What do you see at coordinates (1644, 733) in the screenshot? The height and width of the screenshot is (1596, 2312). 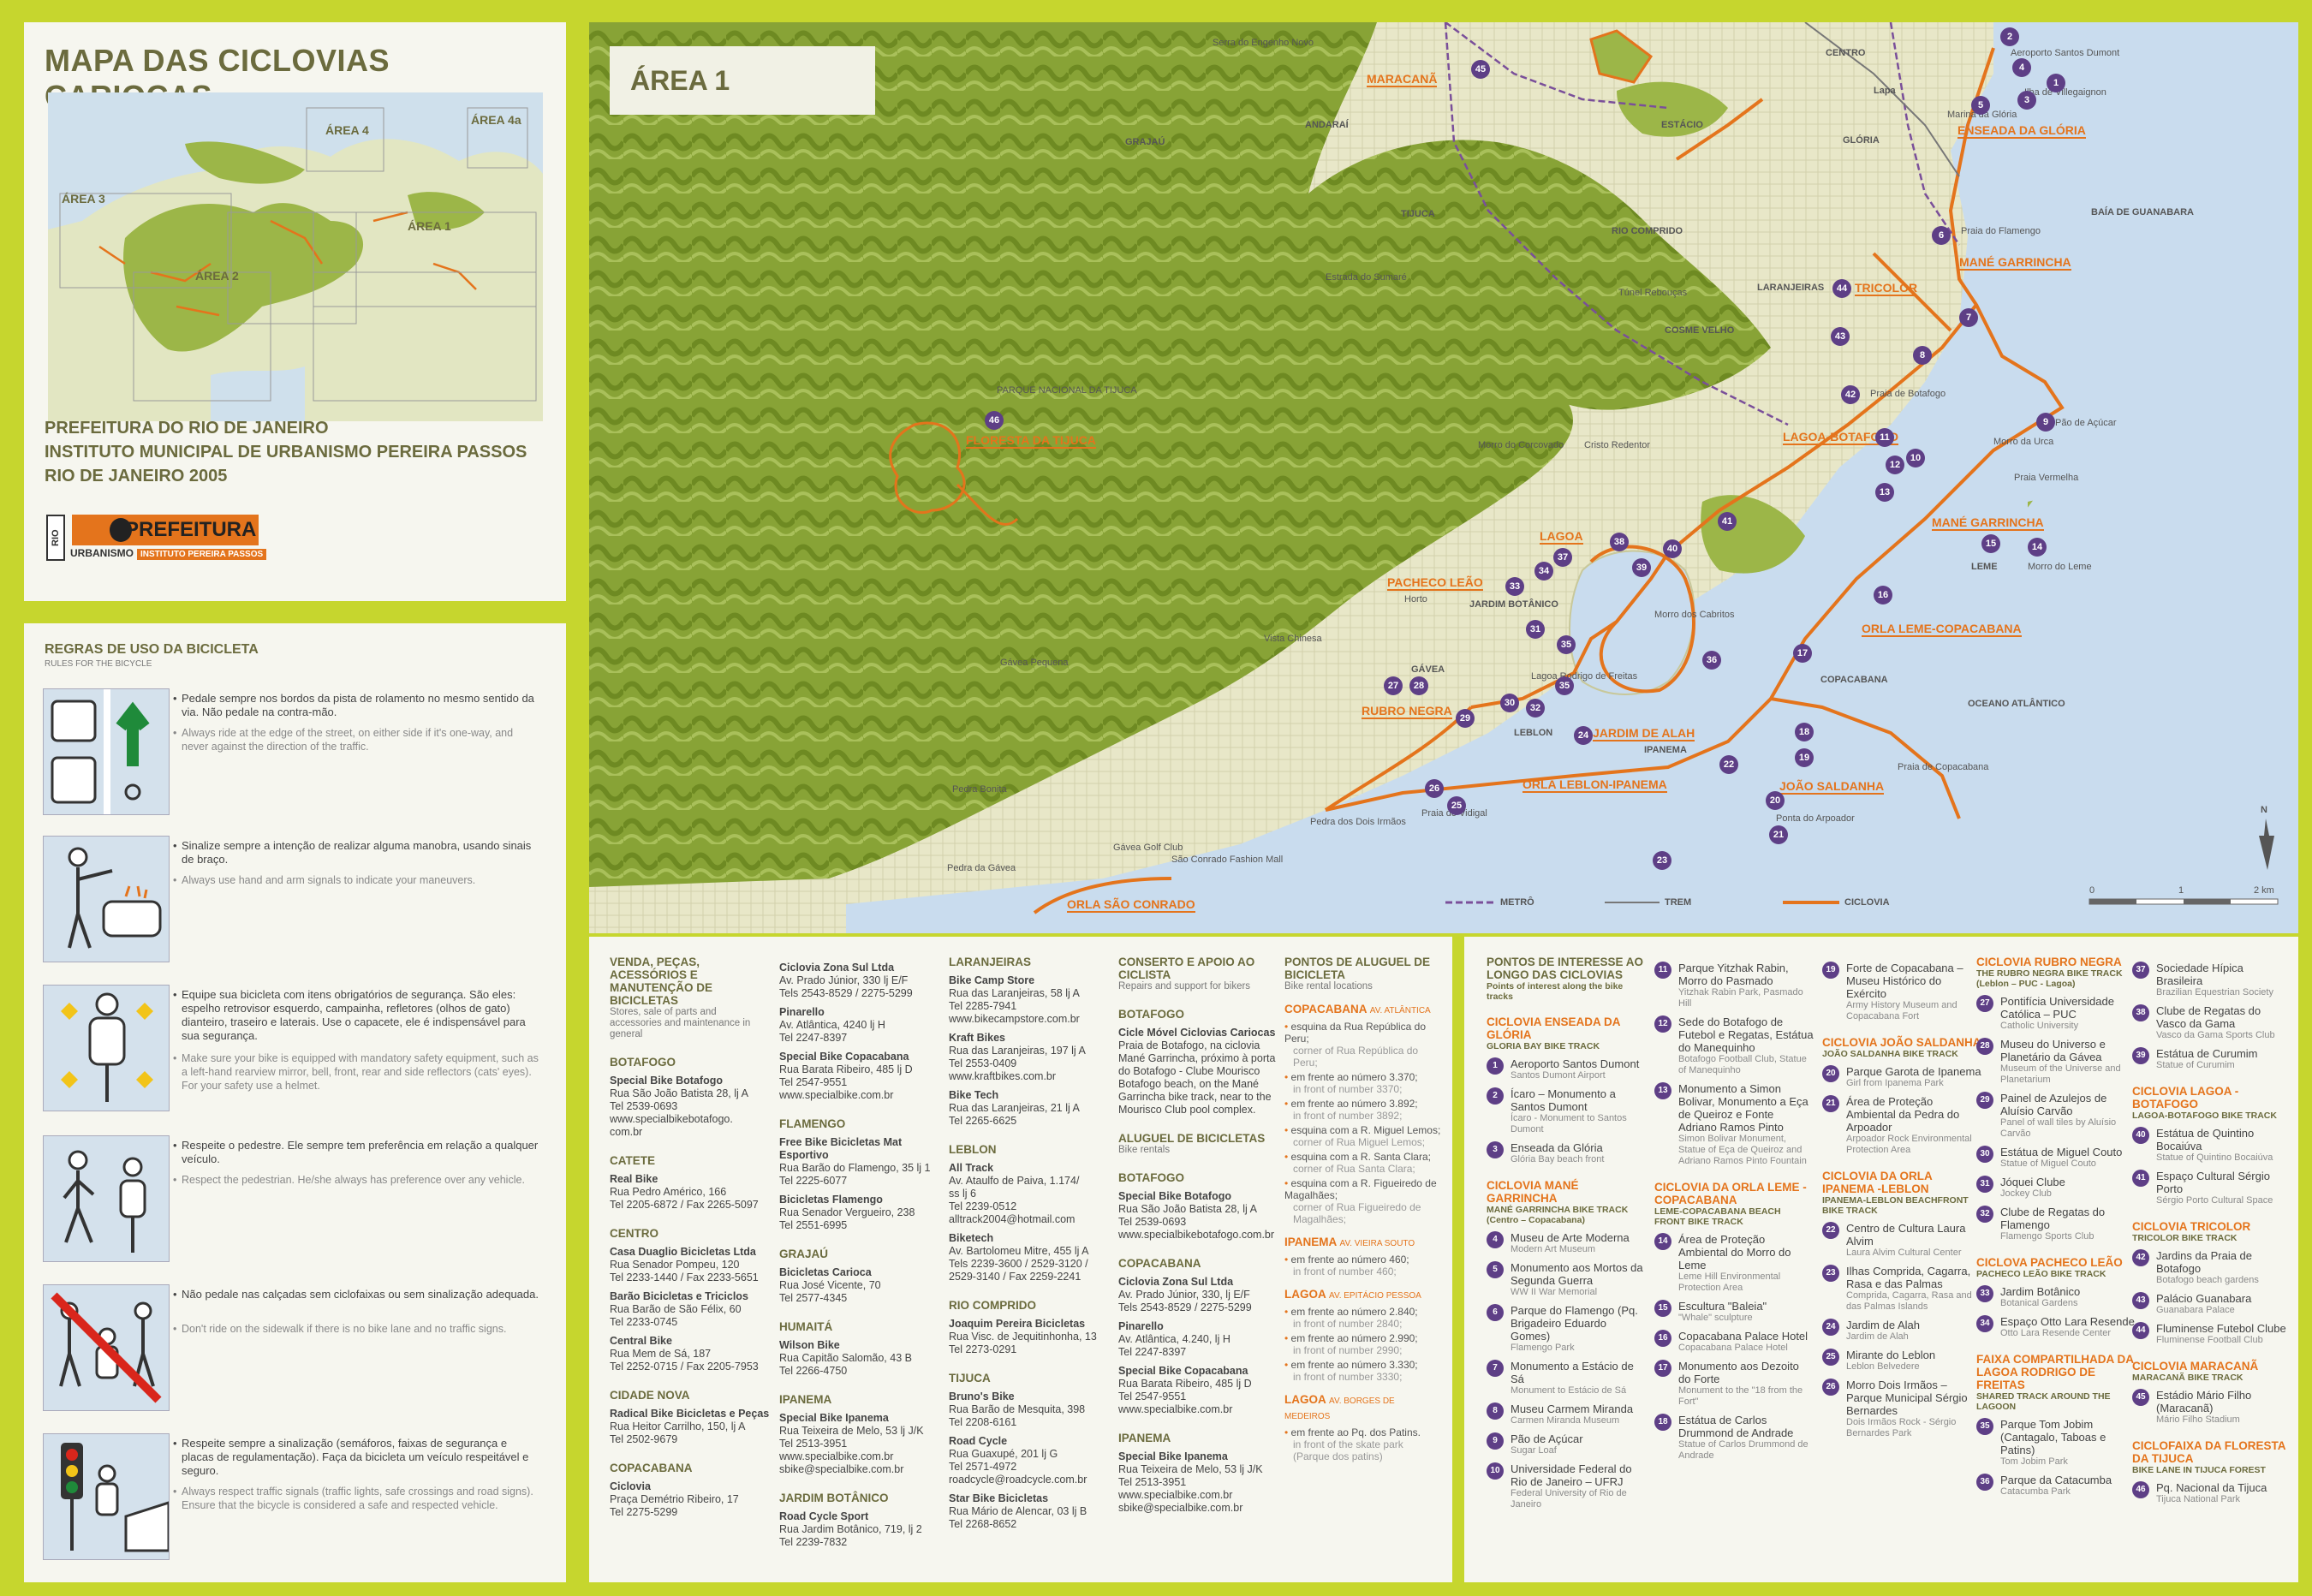 I see `route-jardim-alah: JARDIM DE ALAH` at bounding box center [1644, 733].